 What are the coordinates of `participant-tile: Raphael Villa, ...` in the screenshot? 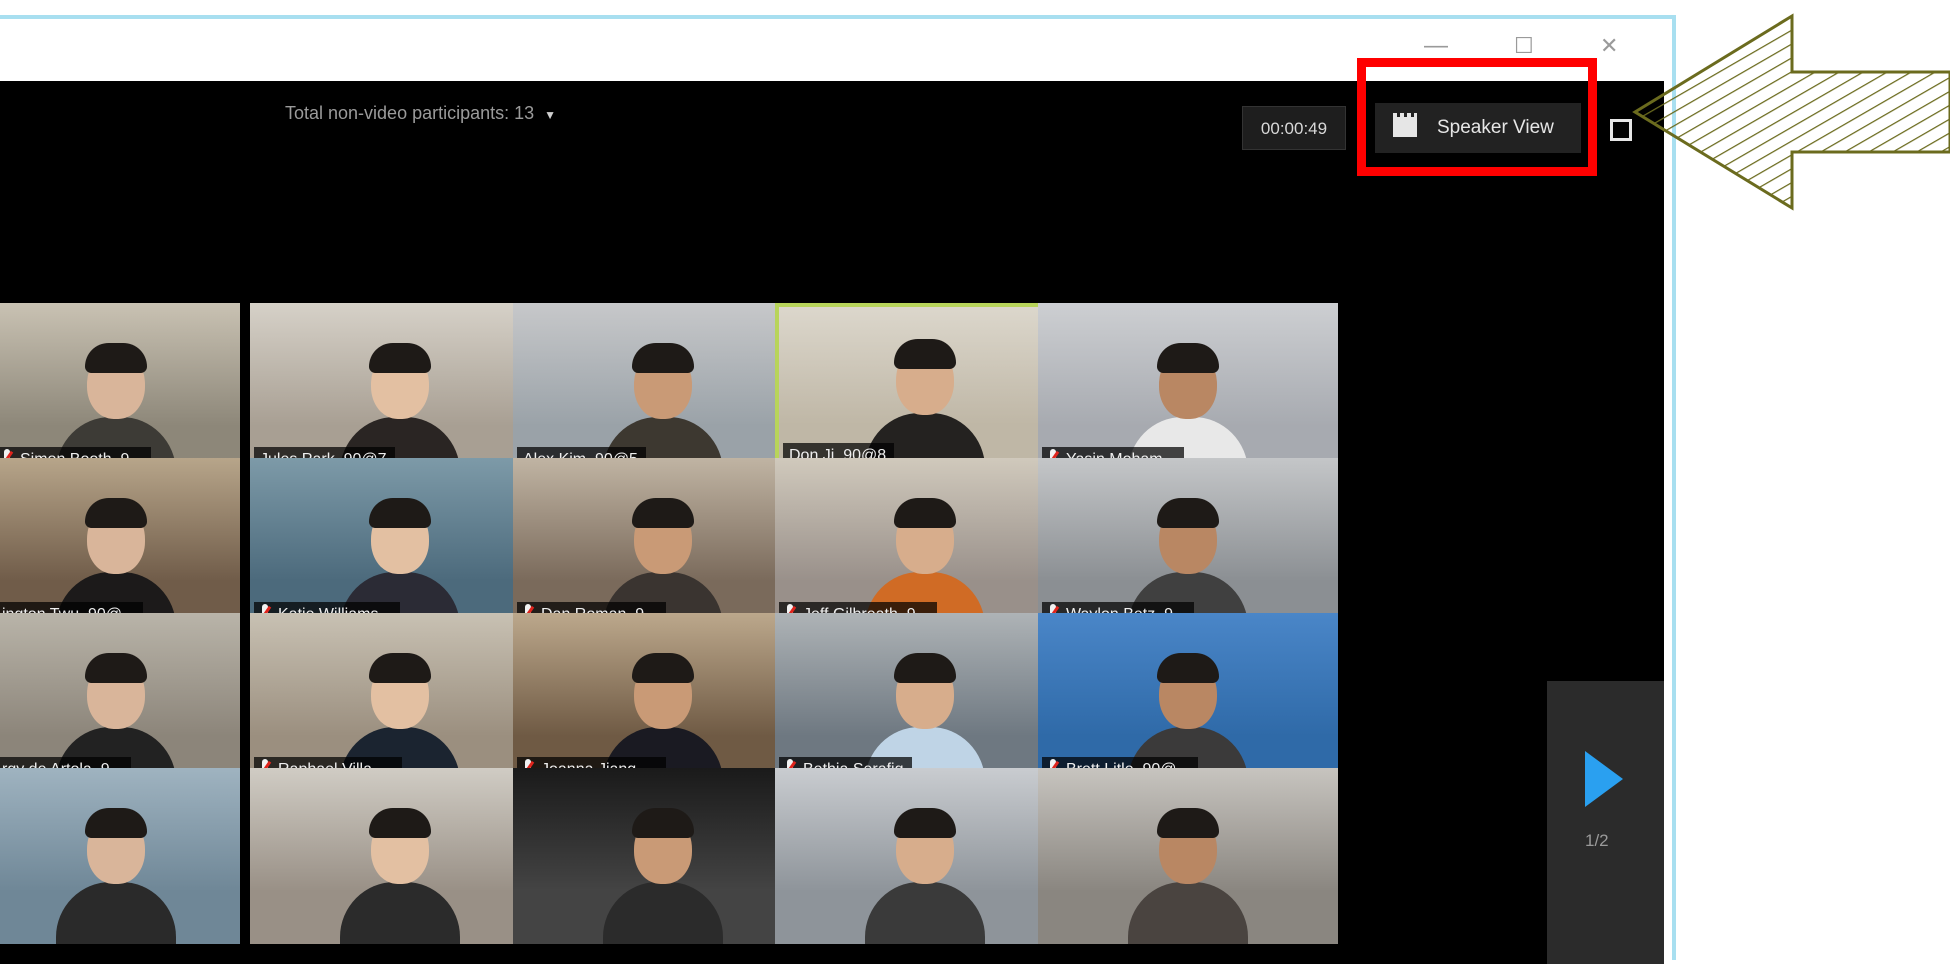 It's located at (400, 701).